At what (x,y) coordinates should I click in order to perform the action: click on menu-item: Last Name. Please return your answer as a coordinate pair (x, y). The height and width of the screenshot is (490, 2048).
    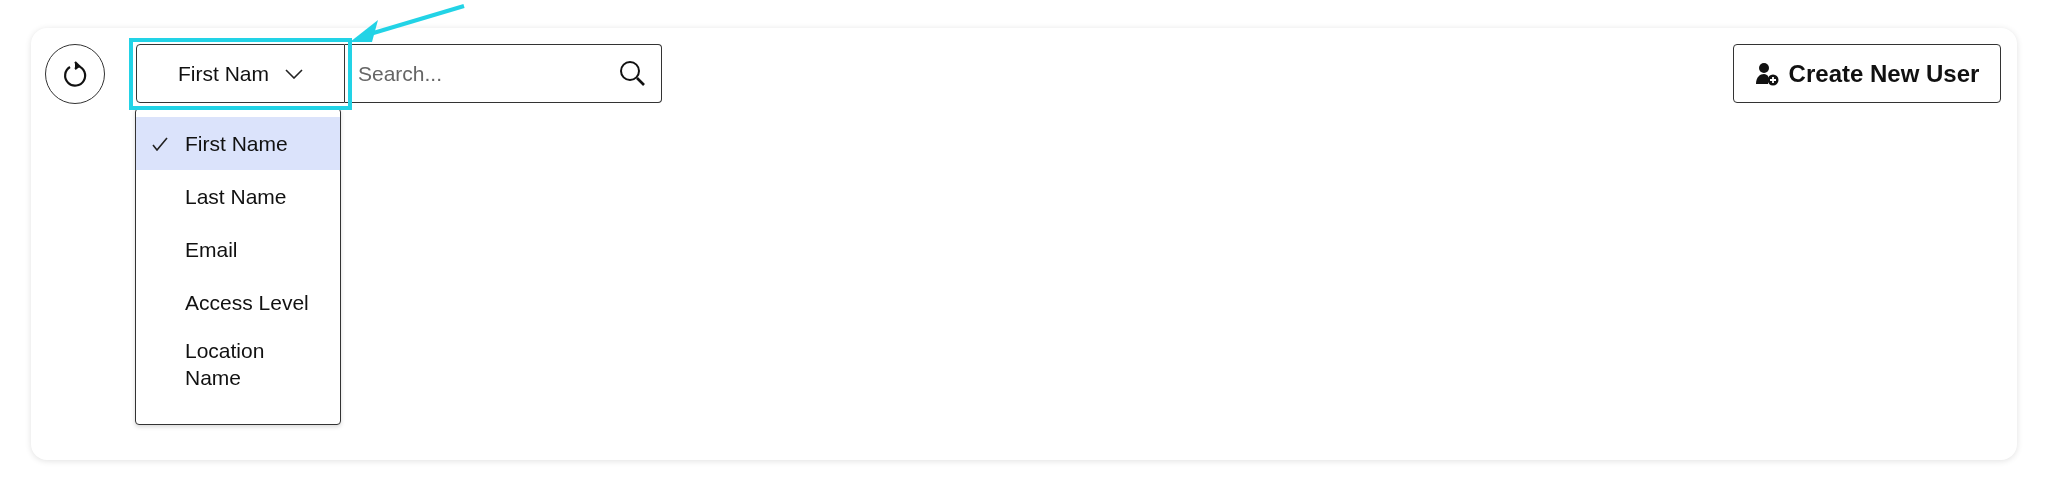
    Looking at the image, I should click on (238, 196).